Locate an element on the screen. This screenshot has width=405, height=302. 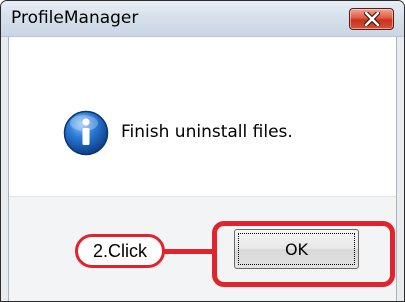
close-x-icon is located at coordinates (372, 19).